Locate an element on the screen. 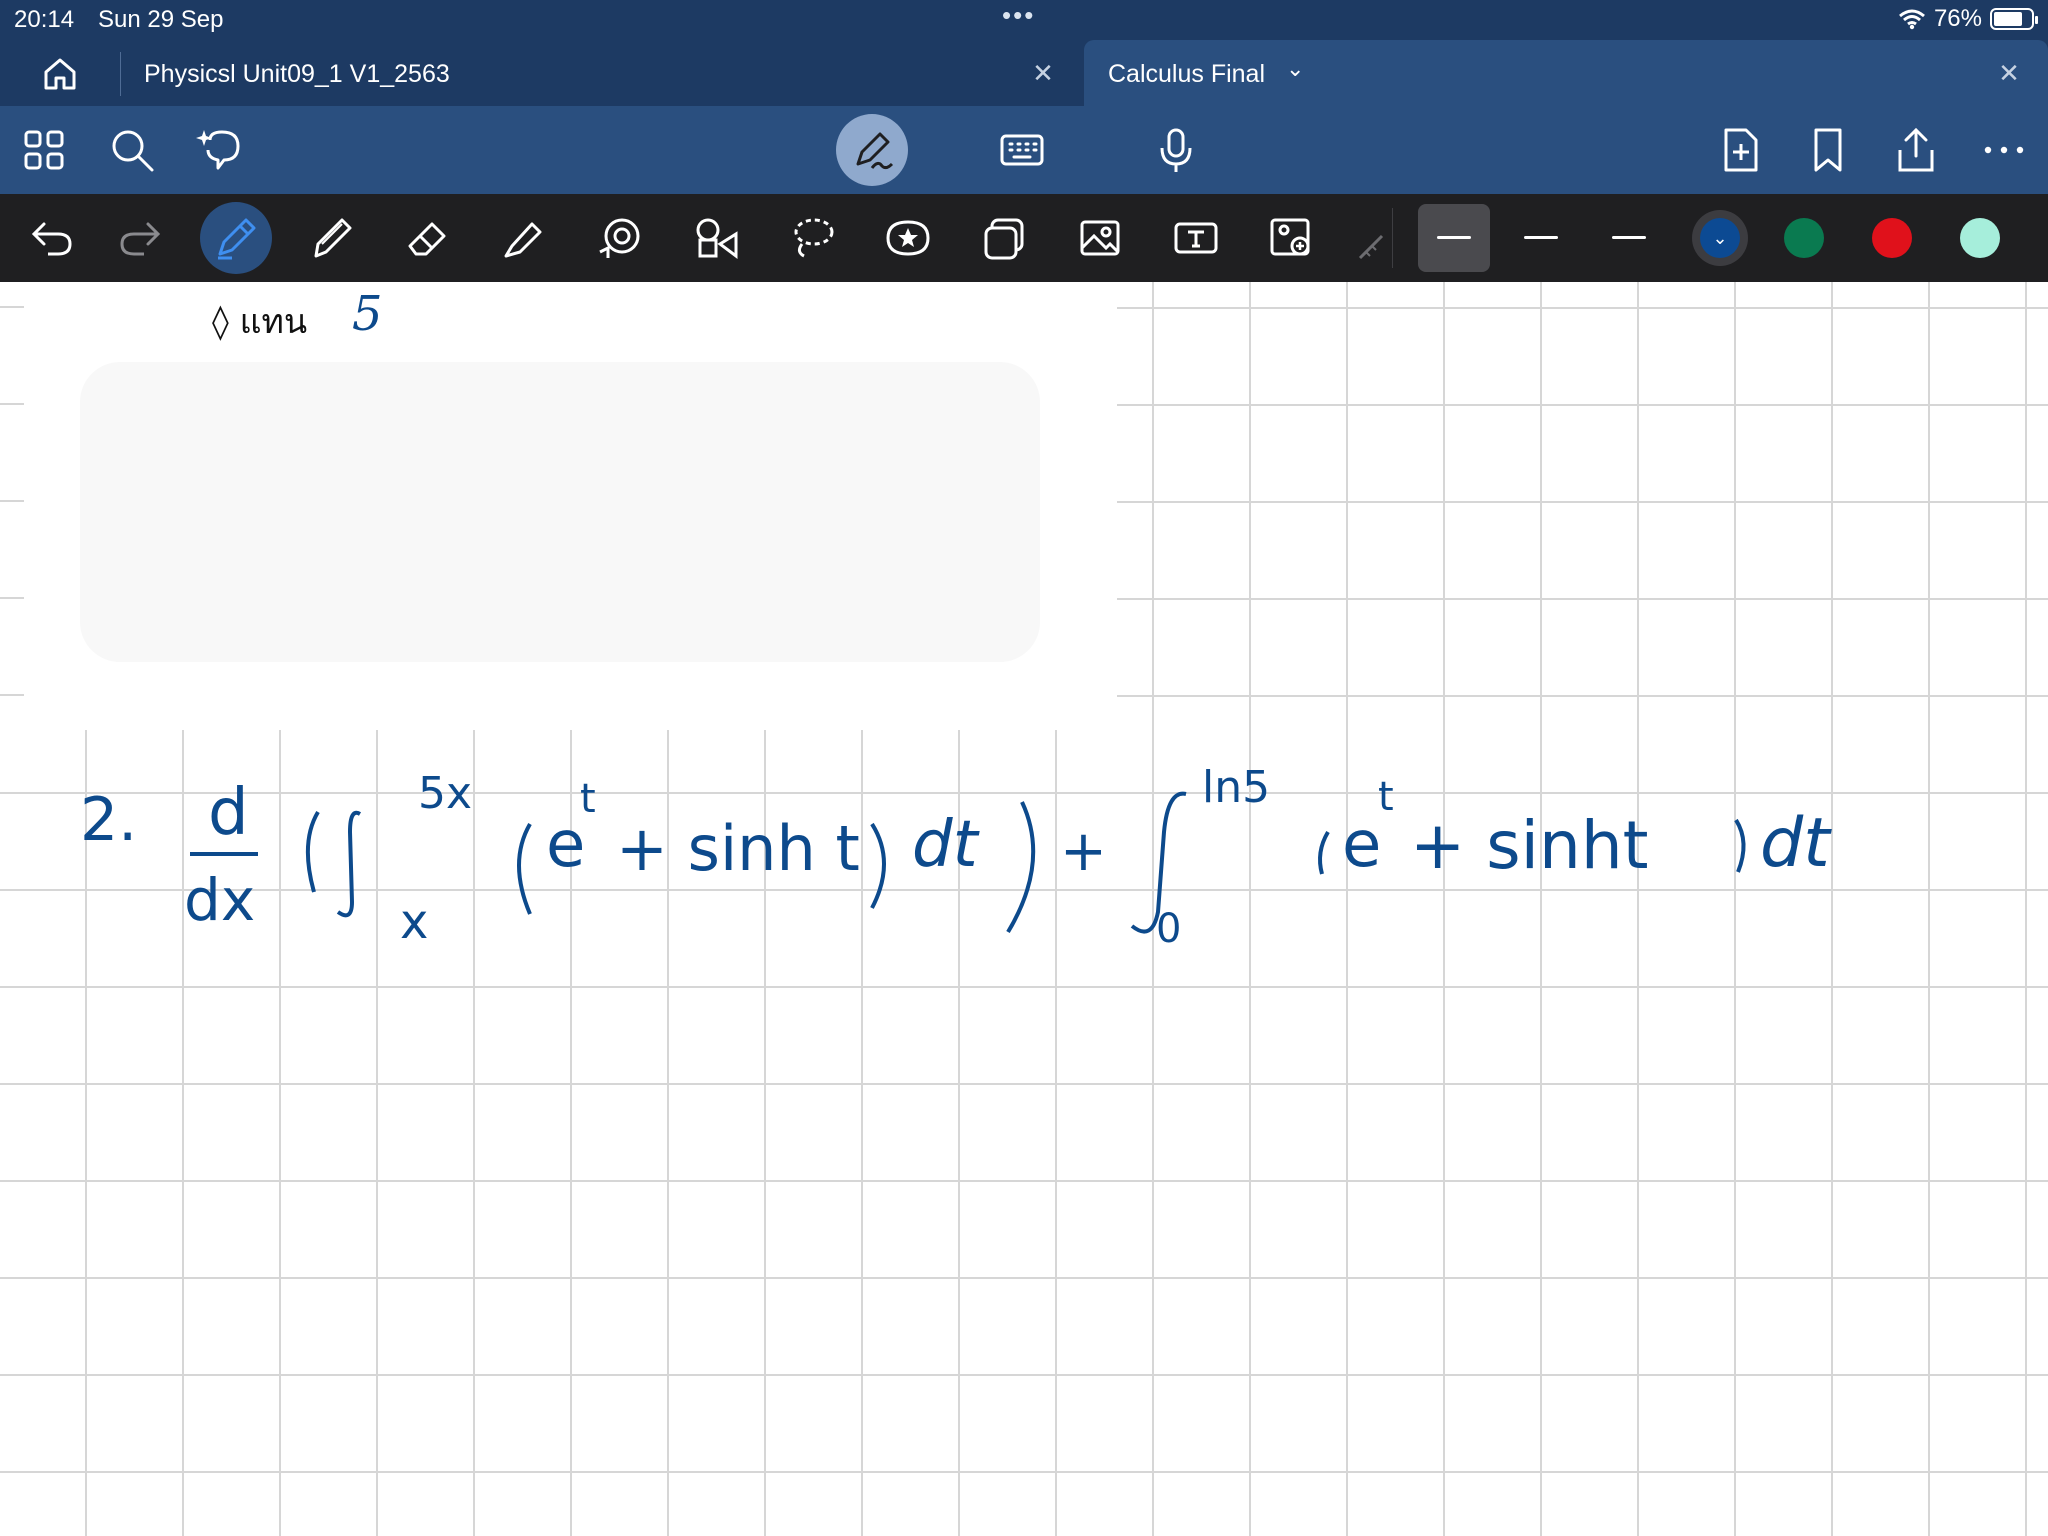 This screenshot has width=2048, height=1536. ruler-icon is located at coordinates (1371, 238).